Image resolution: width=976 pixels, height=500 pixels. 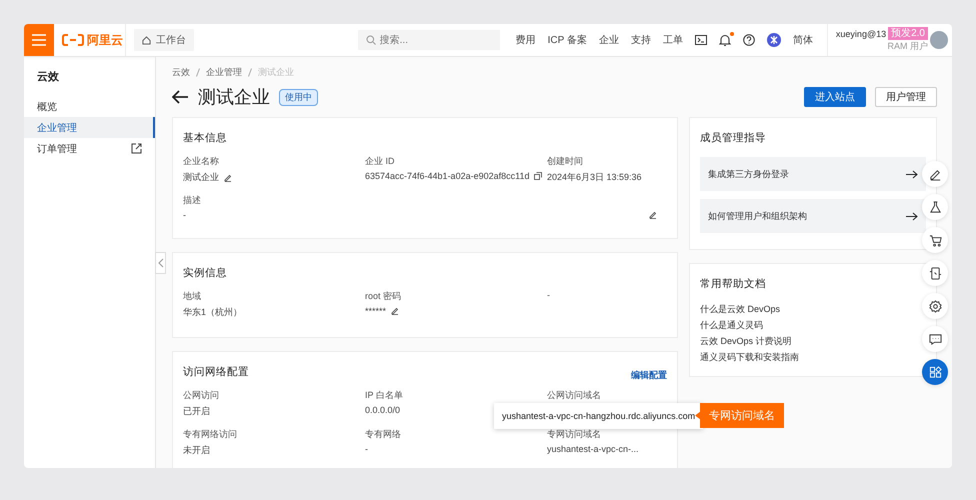 I want to click on field-value: 测试企业, so click(x=201, y=177).